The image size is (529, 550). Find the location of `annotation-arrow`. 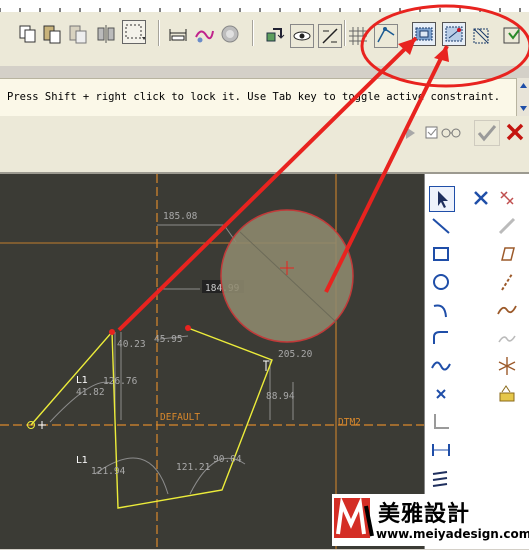

annotation-arrow is located at coordinates (386, 169).